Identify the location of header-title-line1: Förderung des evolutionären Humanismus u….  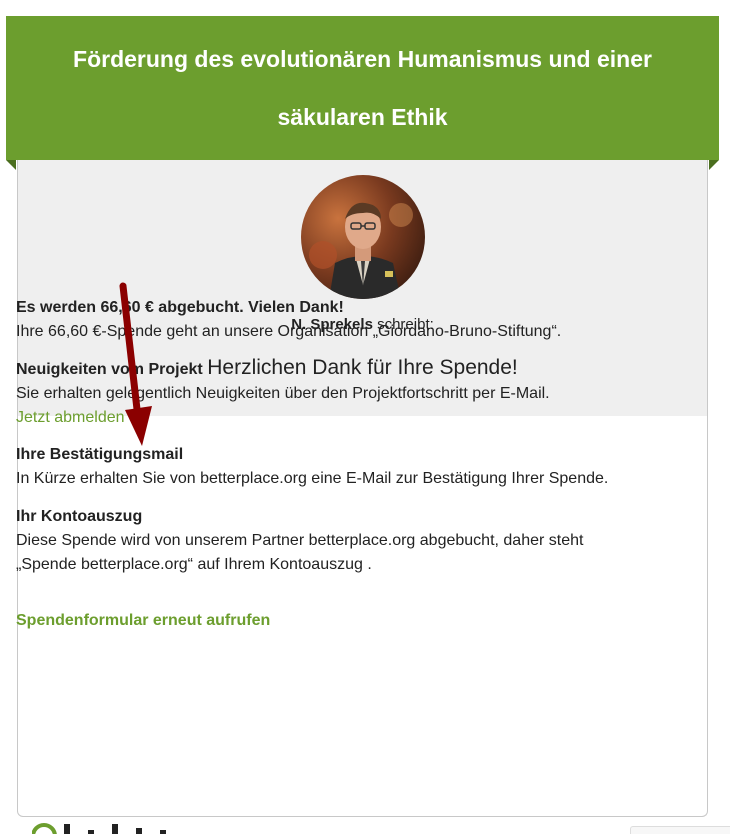
(362, 59).